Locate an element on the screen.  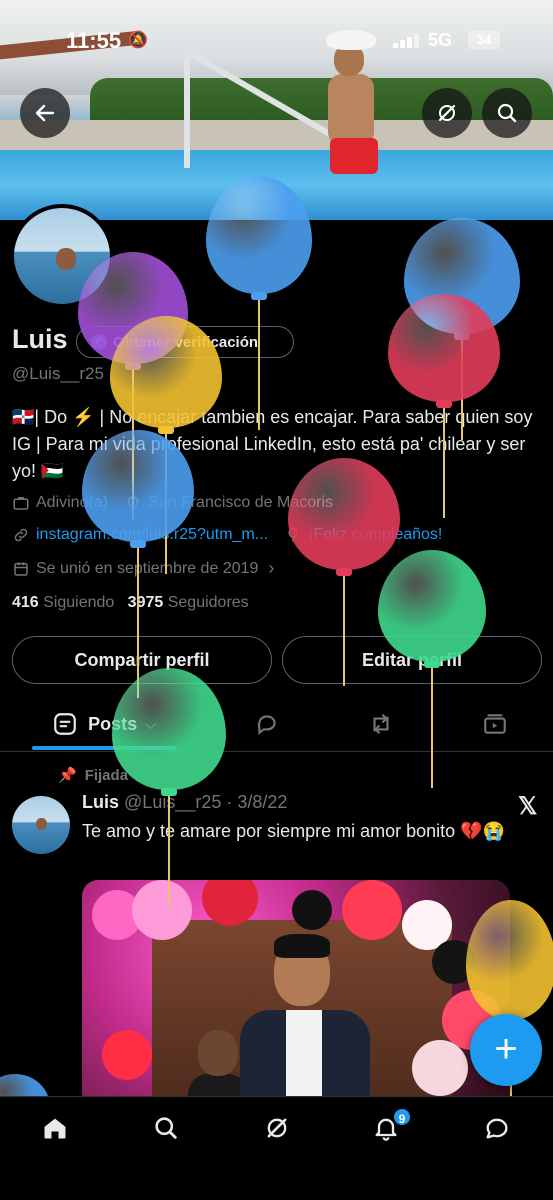
messages-icon is located at coordinates (497, 1128).